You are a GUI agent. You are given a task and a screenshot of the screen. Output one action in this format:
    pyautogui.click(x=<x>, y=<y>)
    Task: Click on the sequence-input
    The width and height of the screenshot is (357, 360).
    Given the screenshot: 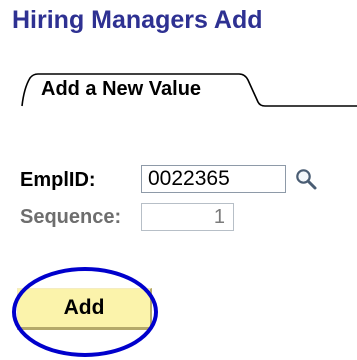 What is the action you would take?
    pyautogui.click(x=187, y=217)
    